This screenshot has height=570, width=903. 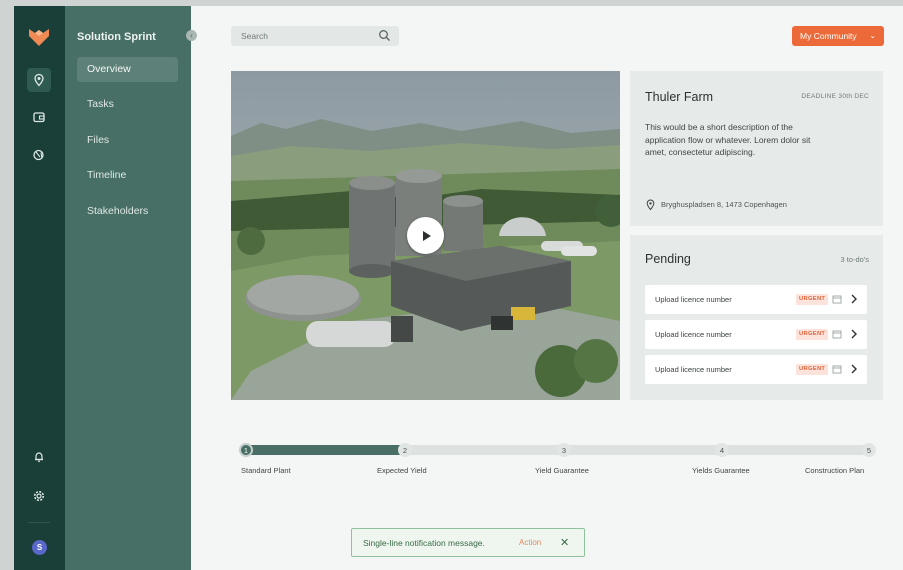 I want to click on rail-divider, so click(x=39, y=522).